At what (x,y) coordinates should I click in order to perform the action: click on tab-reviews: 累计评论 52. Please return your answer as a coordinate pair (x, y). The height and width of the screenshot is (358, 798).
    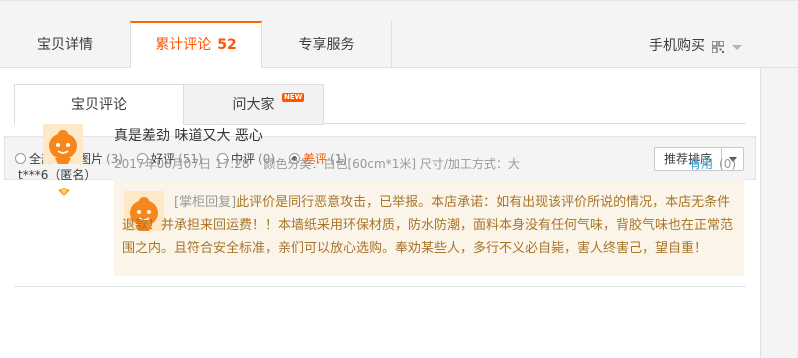
    Looking at the image, I should click on (196, 45).